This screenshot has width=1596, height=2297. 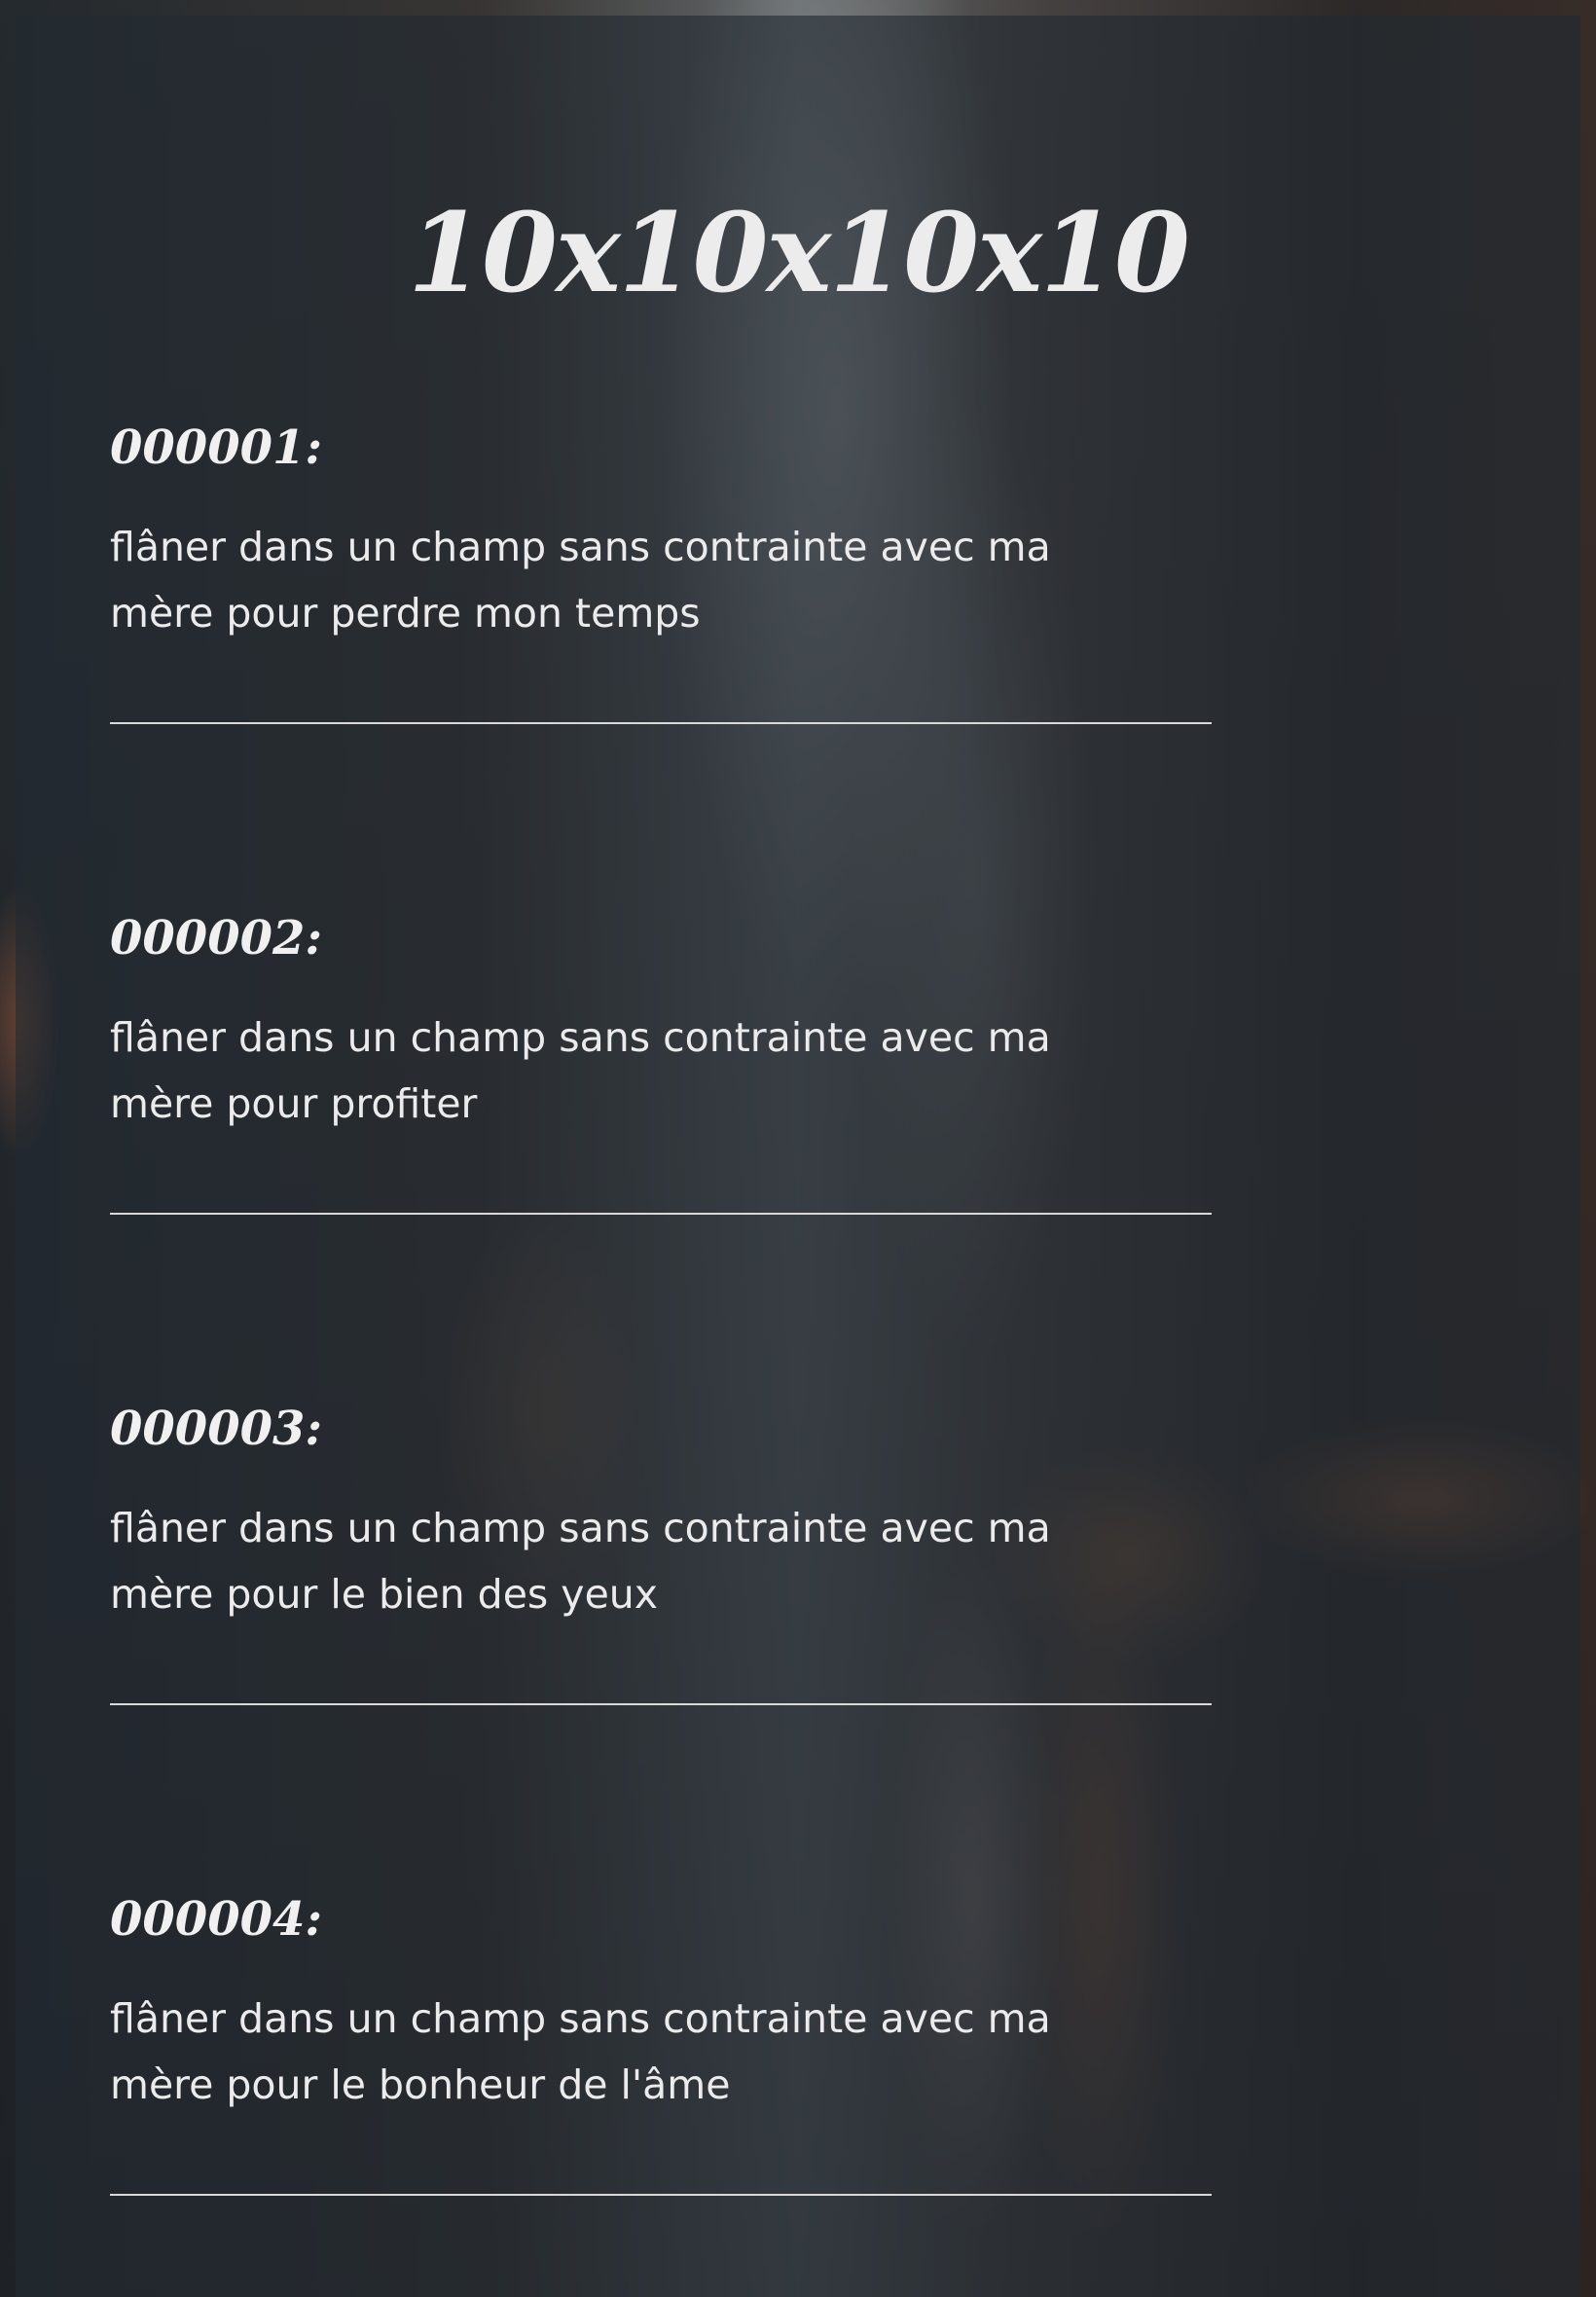 I want to click on entry-number: 000001:, so click(x=216, y=447).